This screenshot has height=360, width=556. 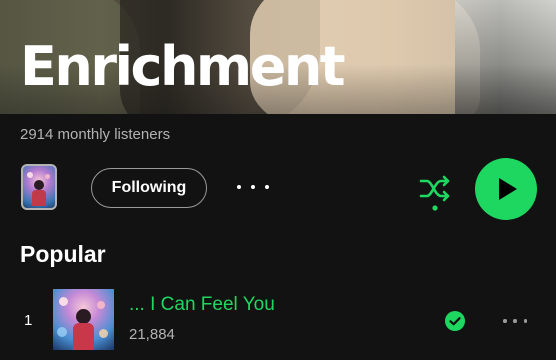 What do you see at coordinates (63, 254) in the screenshot?
I see `popular-section-title: Popular` at bounding box center [63, 254].